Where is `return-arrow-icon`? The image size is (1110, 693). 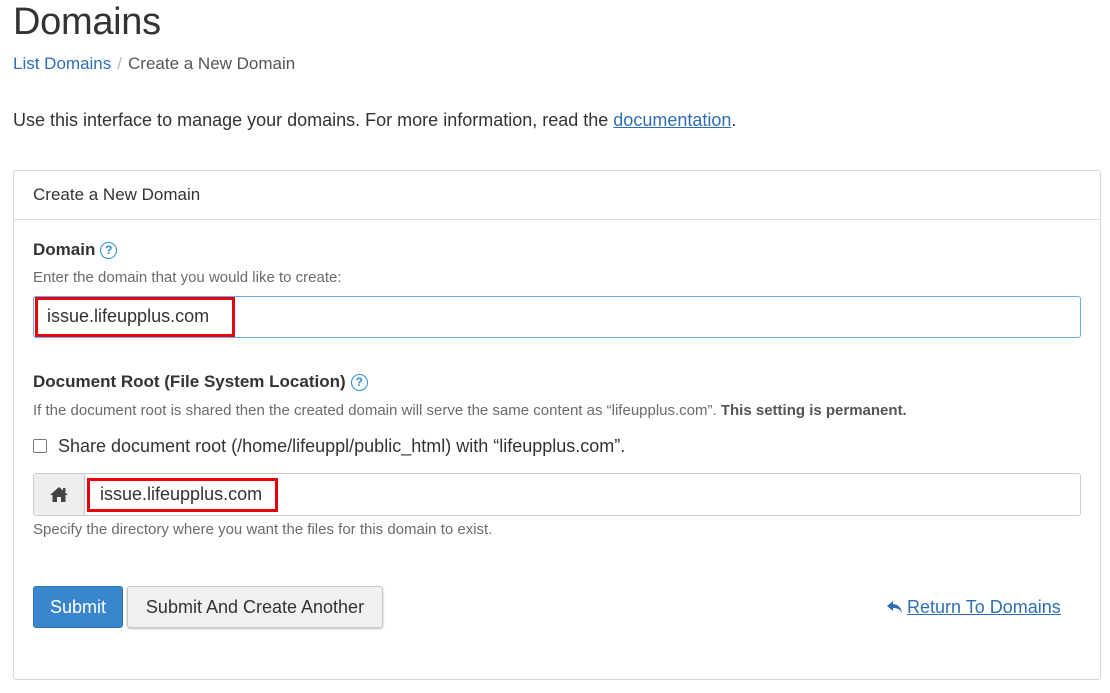
return-arrow-icon is located at coordinates (894, 607).